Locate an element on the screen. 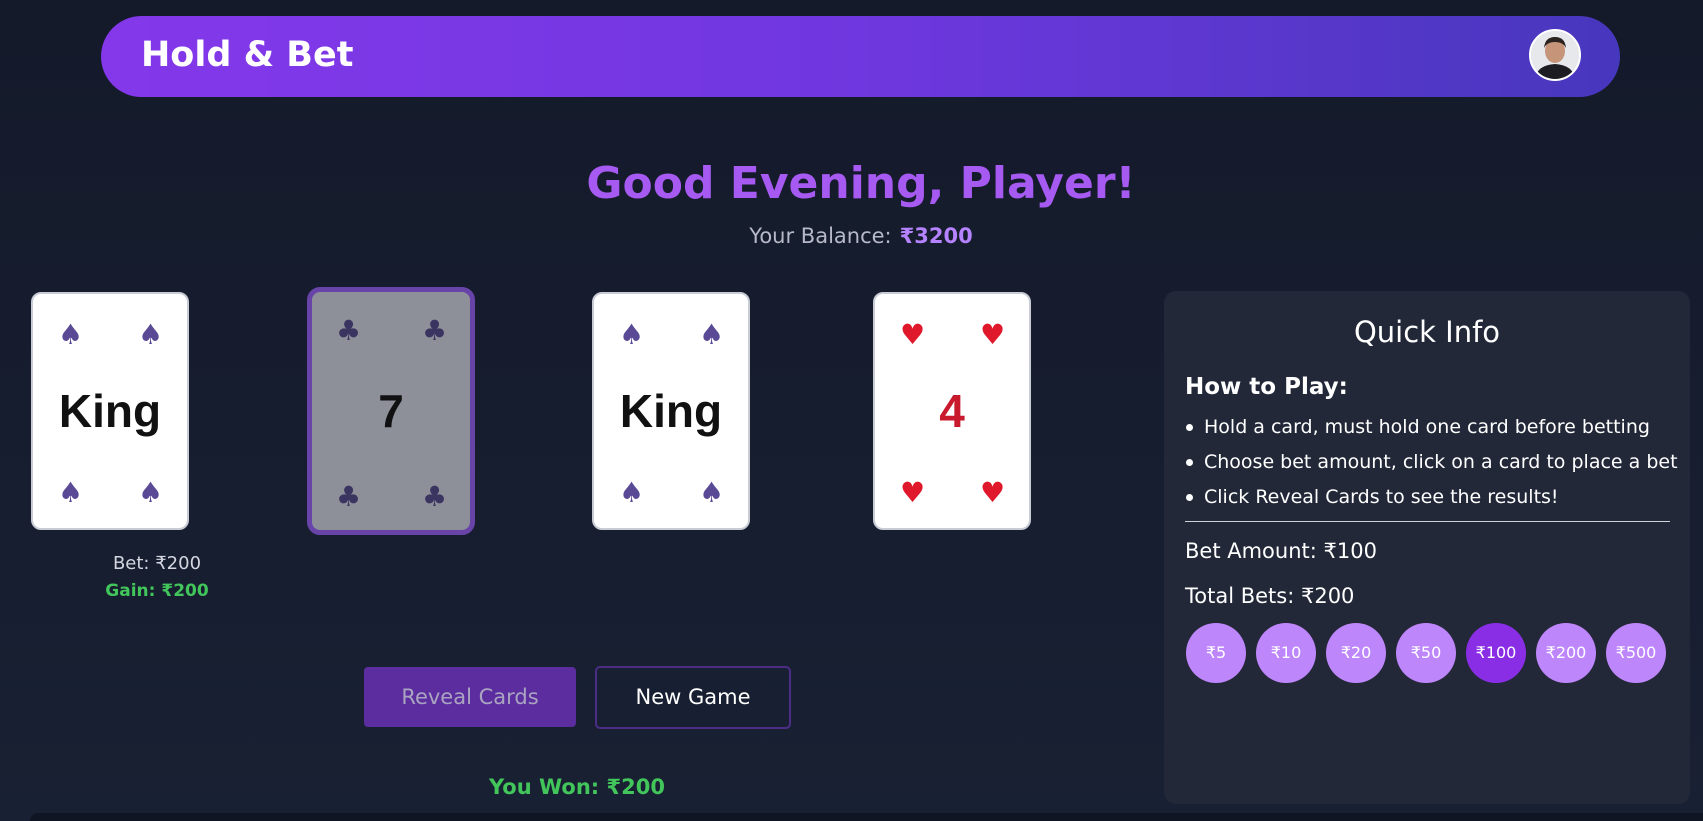 The image size is (1703, 821). how-to-play-title: How to Play: is located at coordinates (1266, 387).